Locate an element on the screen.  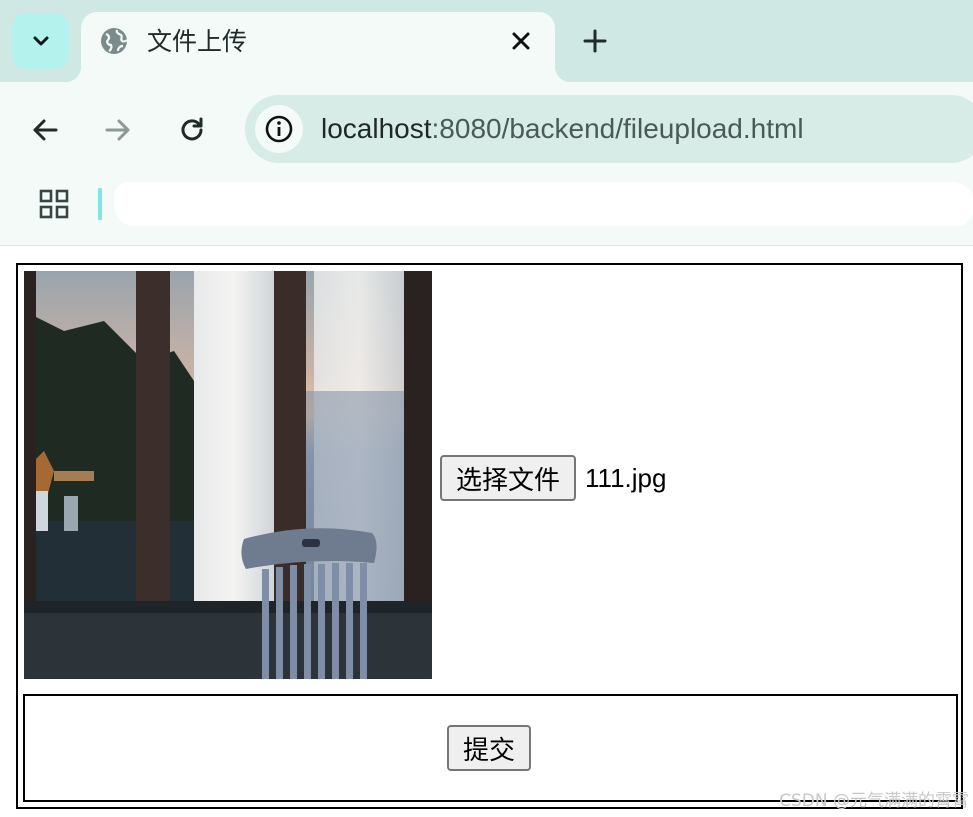
new-tab-button is located at coordinates (595, 41).